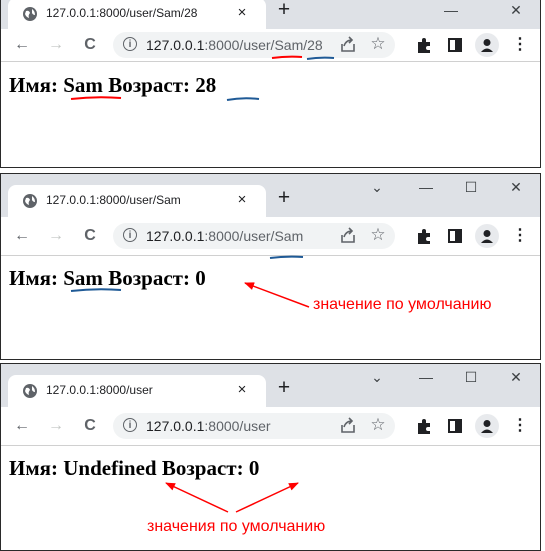  What do you see at coordinates (99, 390) in the screenshot?
I see `tab-title: 127.0.0.1:8000/user` at bounding box center [99, 390].